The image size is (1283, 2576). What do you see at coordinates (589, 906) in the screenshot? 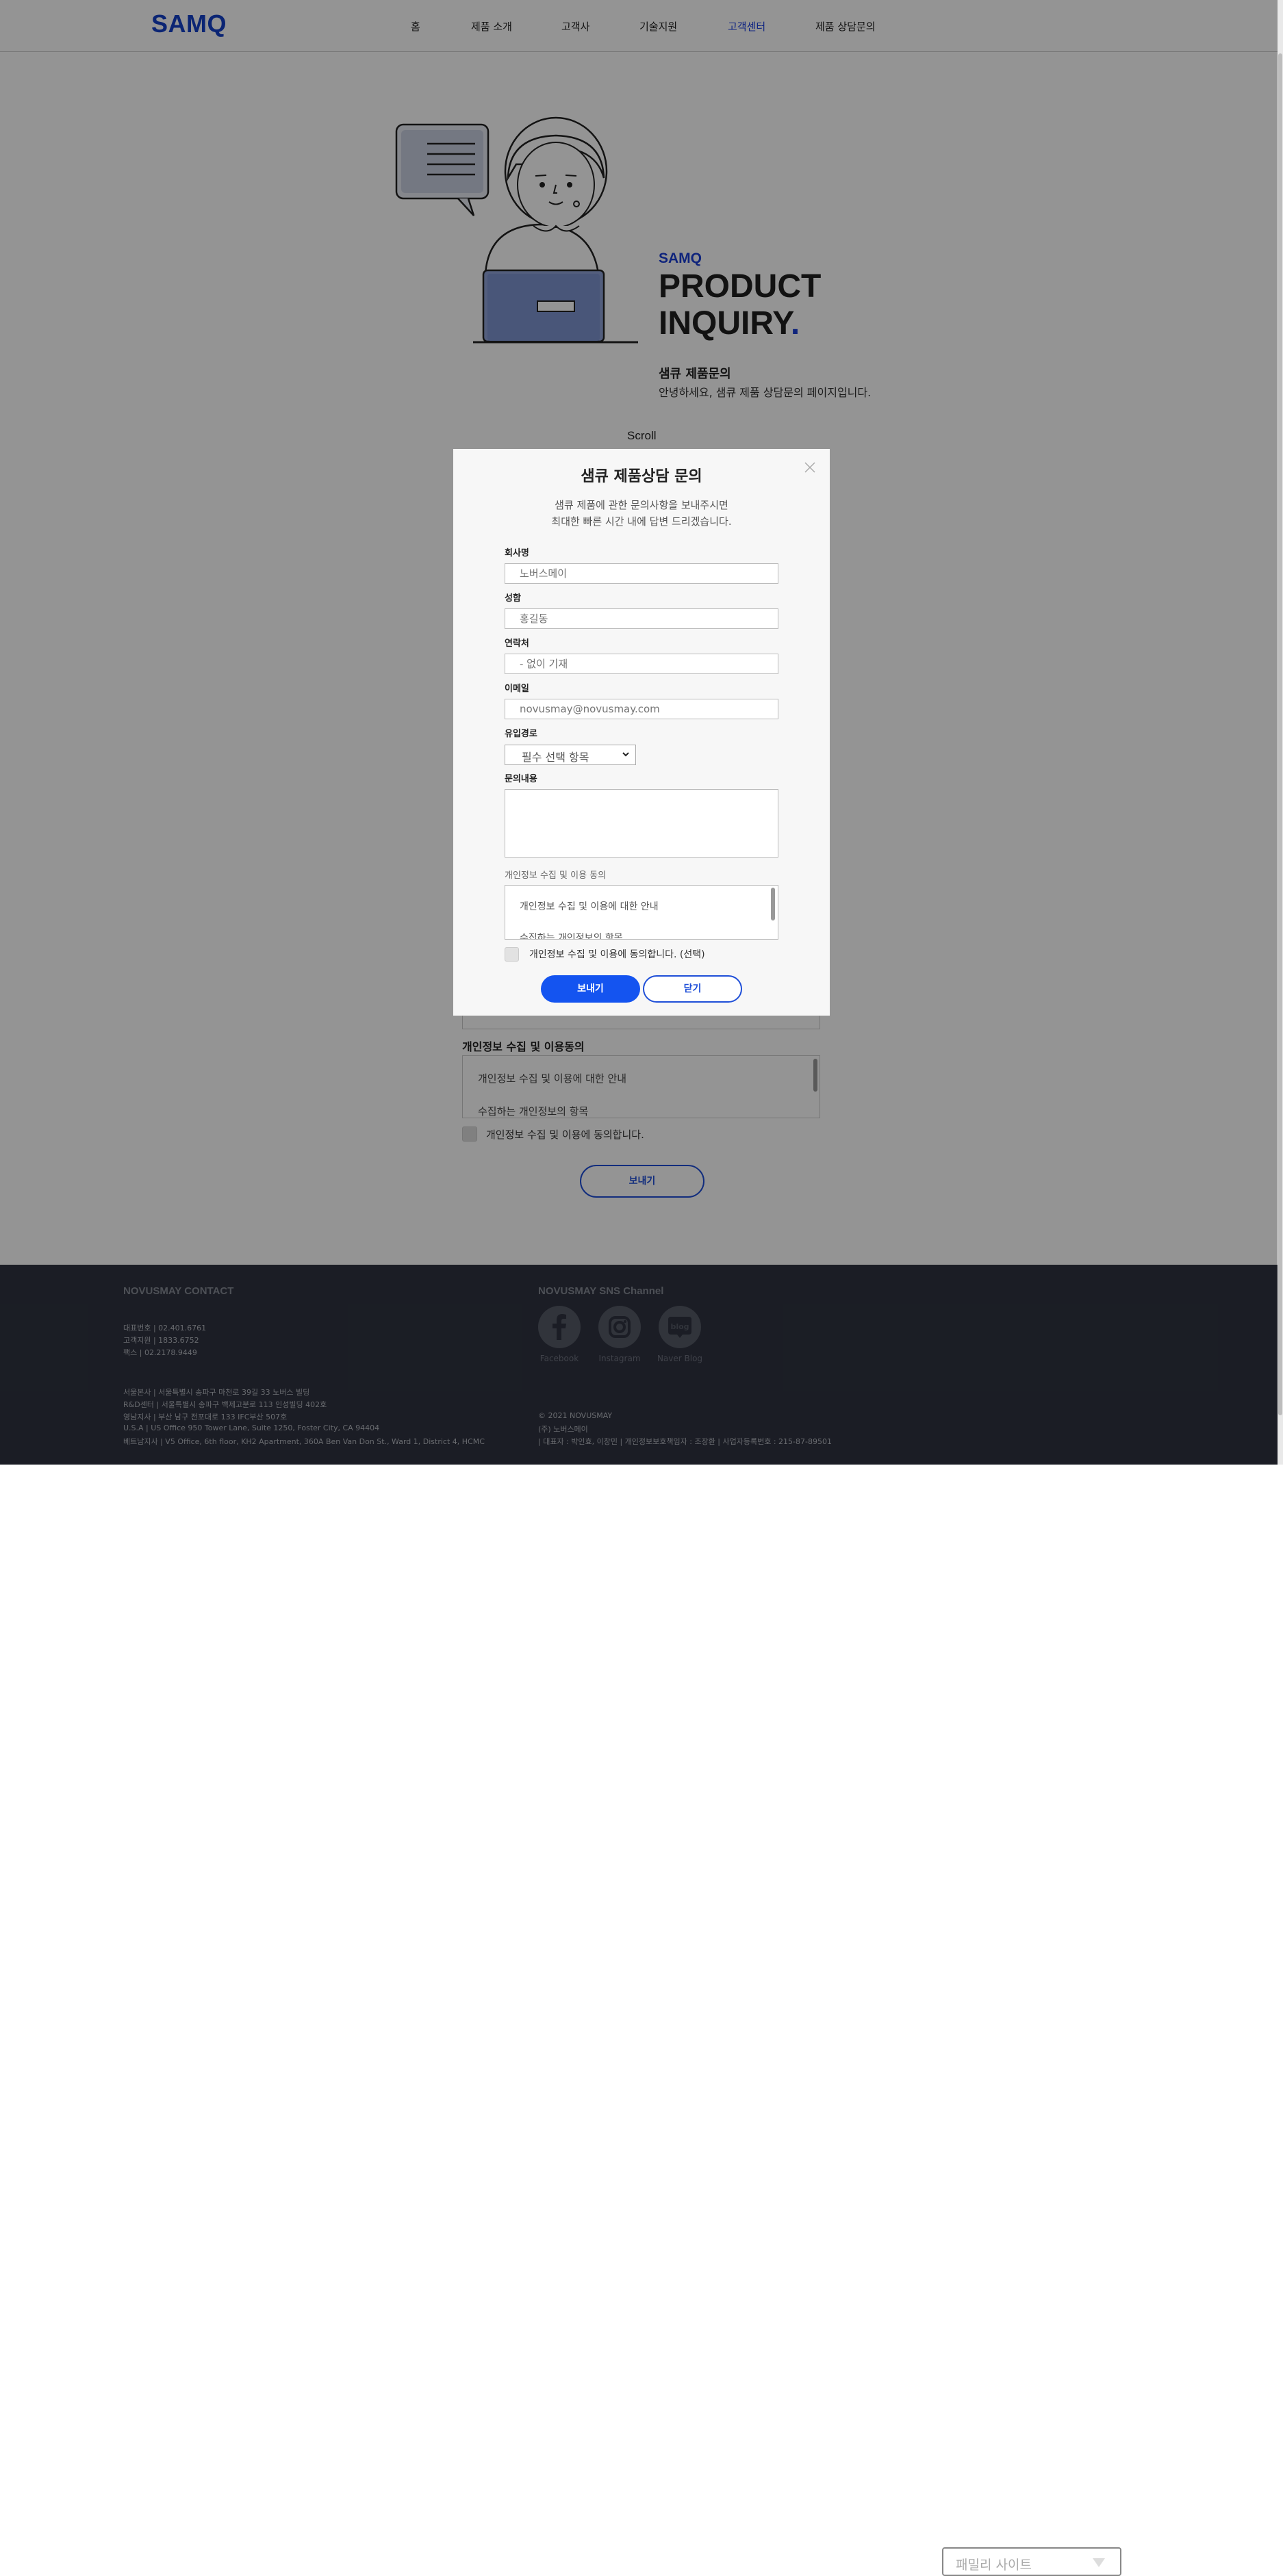
I see `privacy-line1: 개인정보 수집 및 이용에 대한 안내` at bounding box center [589, 906].